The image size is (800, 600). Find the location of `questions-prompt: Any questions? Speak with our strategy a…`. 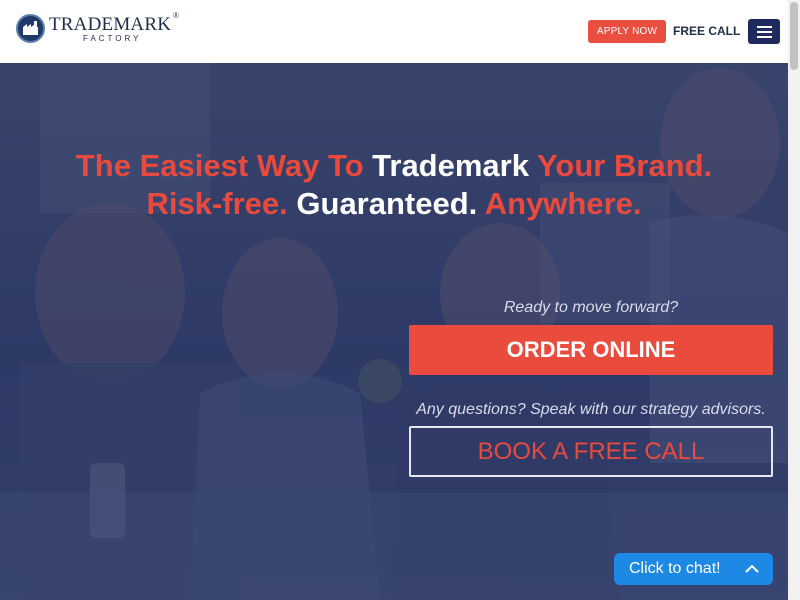

questions-prompt: Any questions? Speak with our strategy a… is located at coordinates (591, 409).